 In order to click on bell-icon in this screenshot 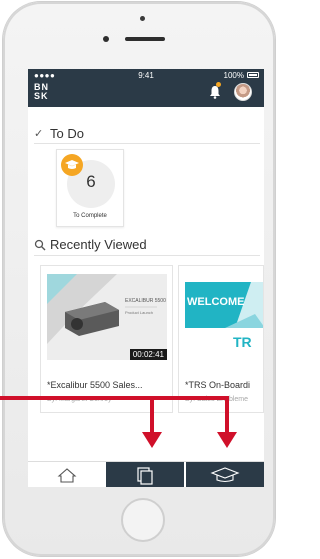, I will do `click(215, 92)`.